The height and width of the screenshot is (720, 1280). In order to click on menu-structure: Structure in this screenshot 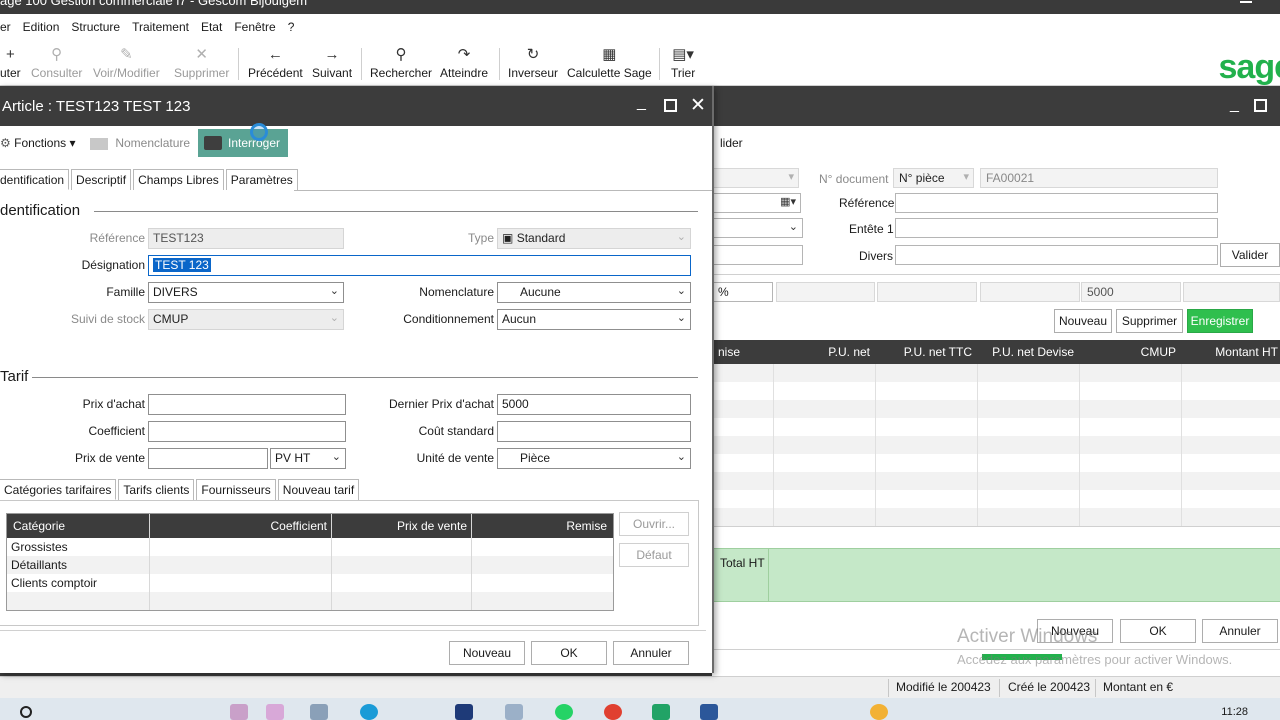, I will do `click(95, 27)`.